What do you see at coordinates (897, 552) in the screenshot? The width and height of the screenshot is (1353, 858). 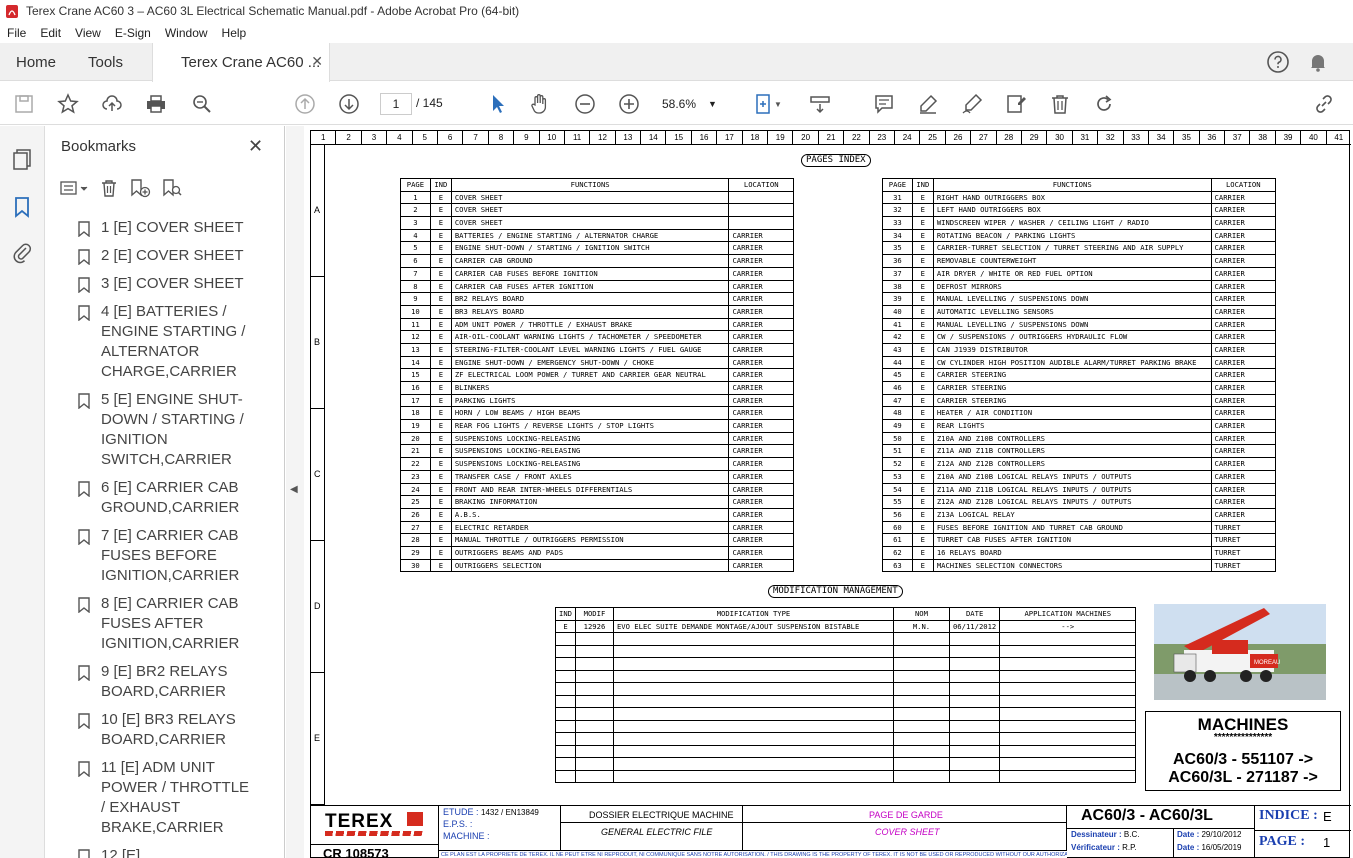 I see `page-cell: 62` at bounding box center [897, 552].